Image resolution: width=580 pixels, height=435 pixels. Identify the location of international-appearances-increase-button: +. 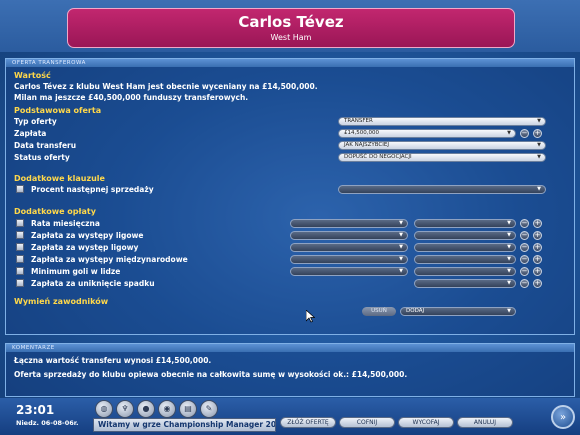
(537, 259).